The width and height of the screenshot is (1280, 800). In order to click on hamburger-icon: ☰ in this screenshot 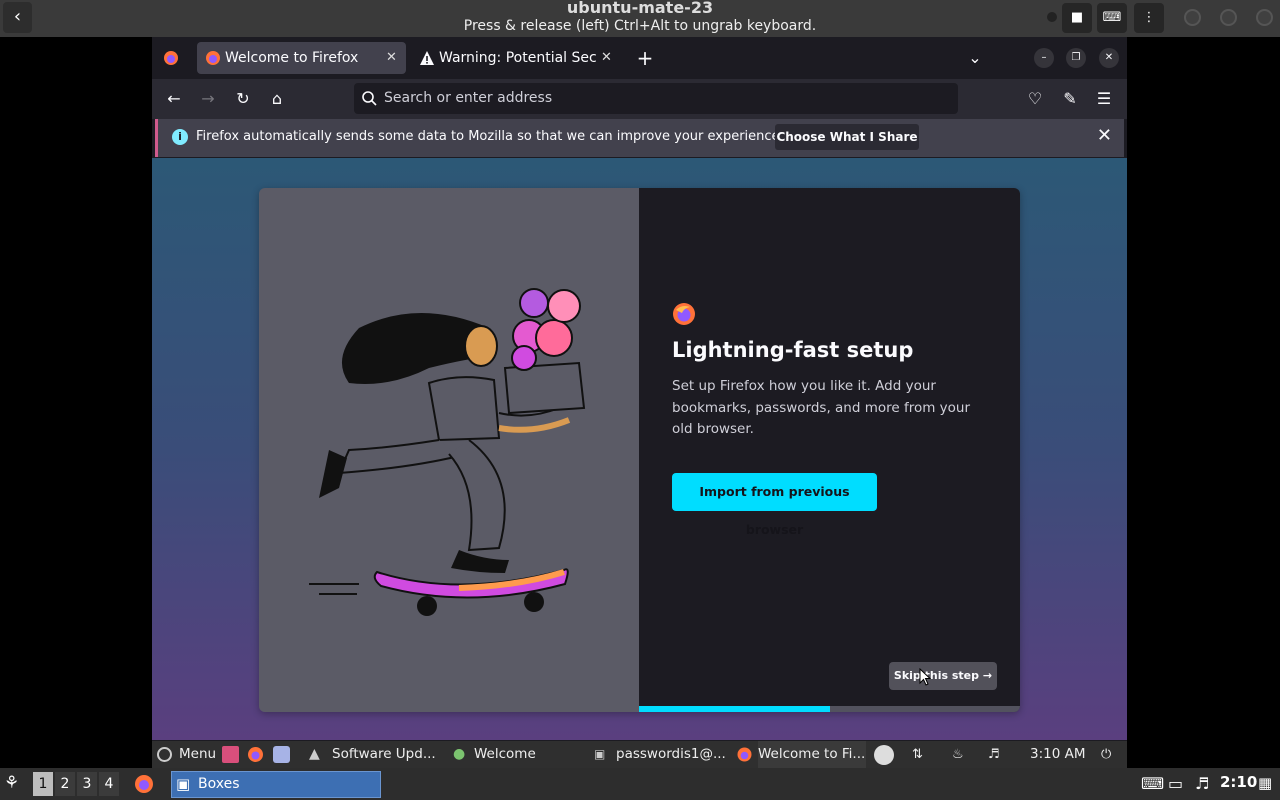, I will do `click(1104, 98)`.